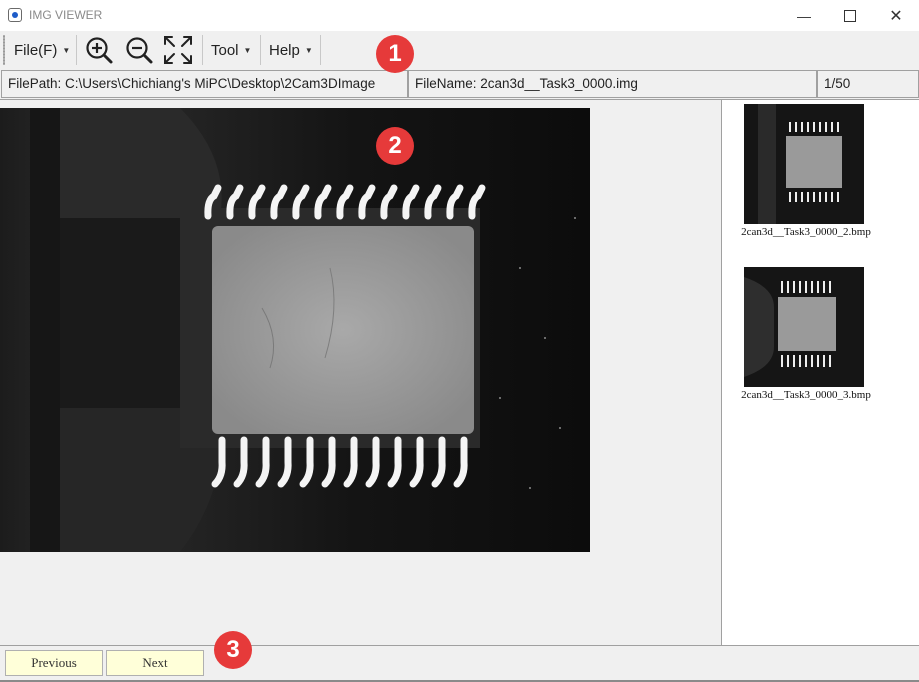  What do you see at coordinates (459, 50) in the screenshot?
I see `toolbar: File(F) ▼ Tool ▼ Help ▼` at bounding box center [459, 50].